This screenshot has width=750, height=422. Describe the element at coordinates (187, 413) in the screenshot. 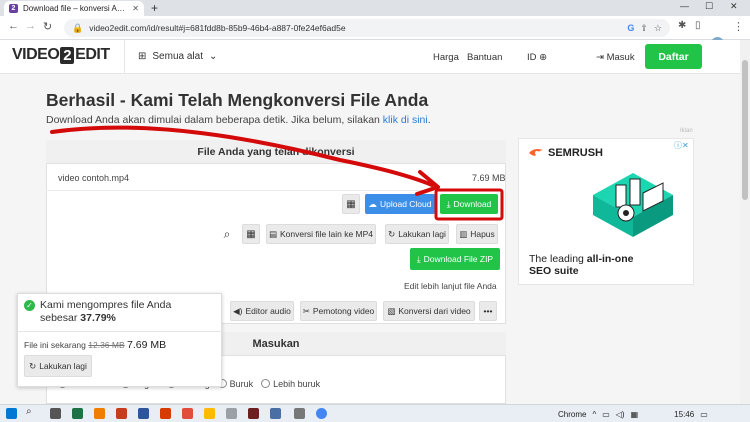

I see `app-icon-red` at that location.